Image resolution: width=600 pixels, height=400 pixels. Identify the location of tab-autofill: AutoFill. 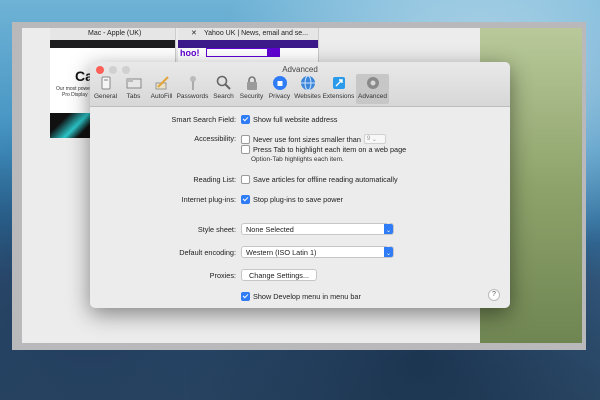
(161, 89).